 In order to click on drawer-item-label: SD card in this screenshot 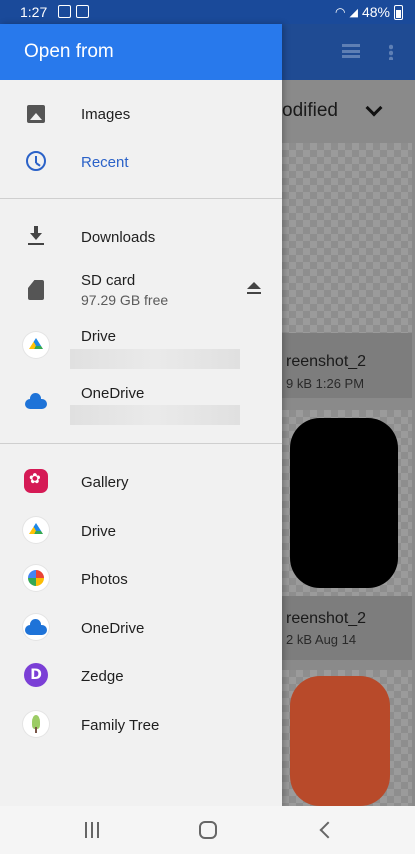, I will do `click(108, 280)`.